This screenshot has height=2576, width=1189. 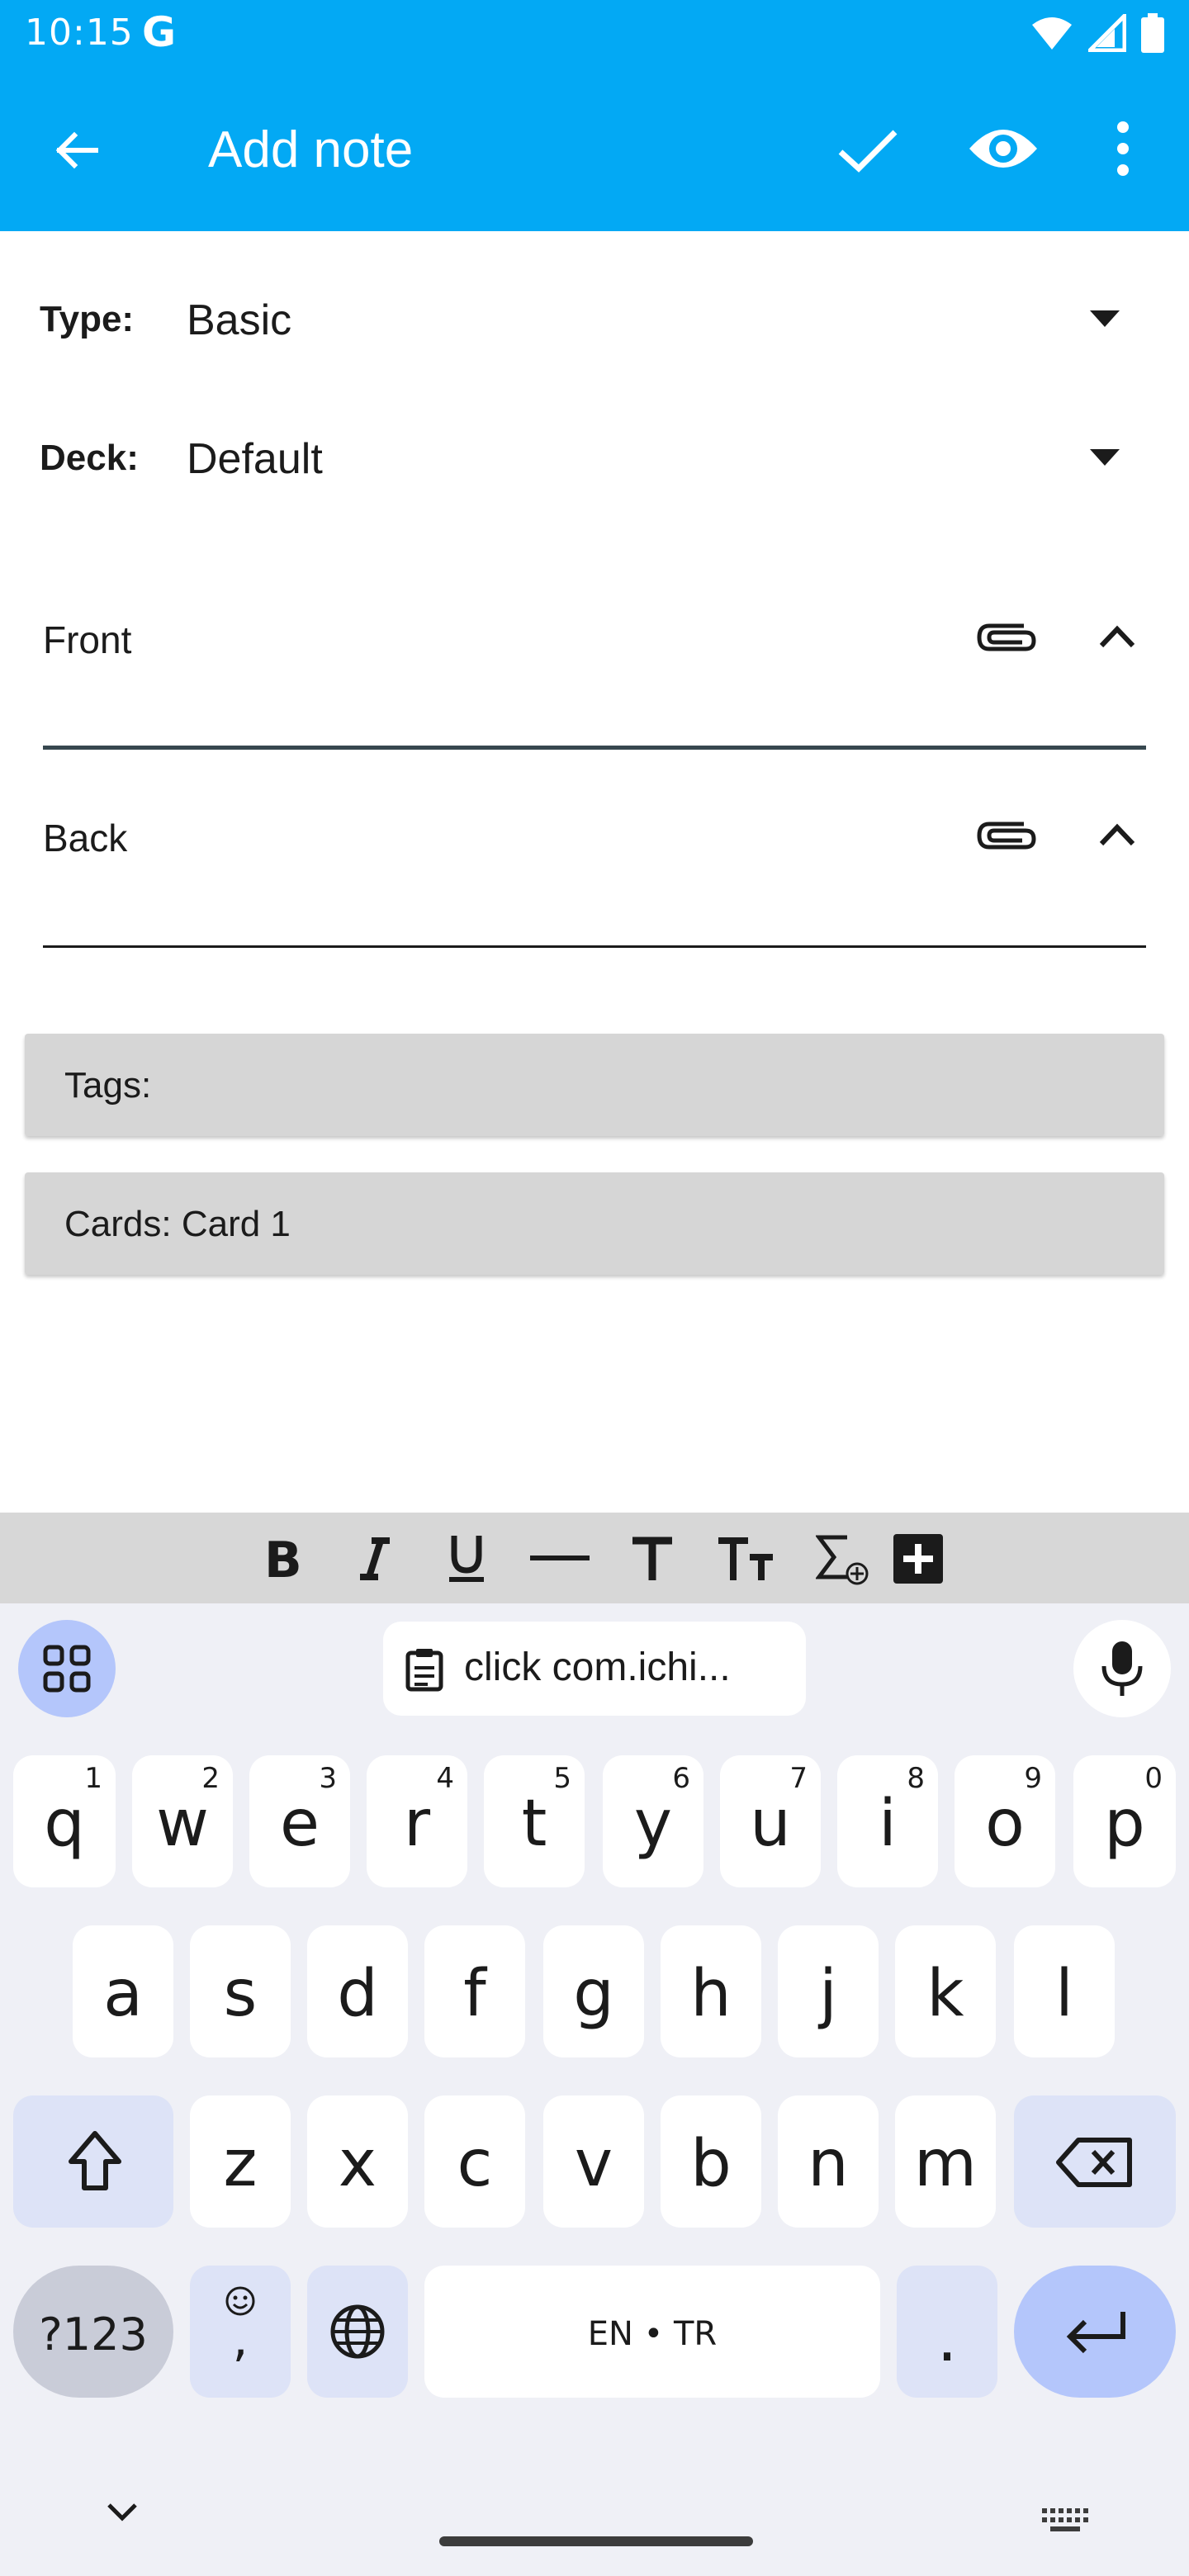 What do you see at coordinates (182, 1821) in the screenshot?
I see `key-w: w 2` at bounding box center [182, 1821].